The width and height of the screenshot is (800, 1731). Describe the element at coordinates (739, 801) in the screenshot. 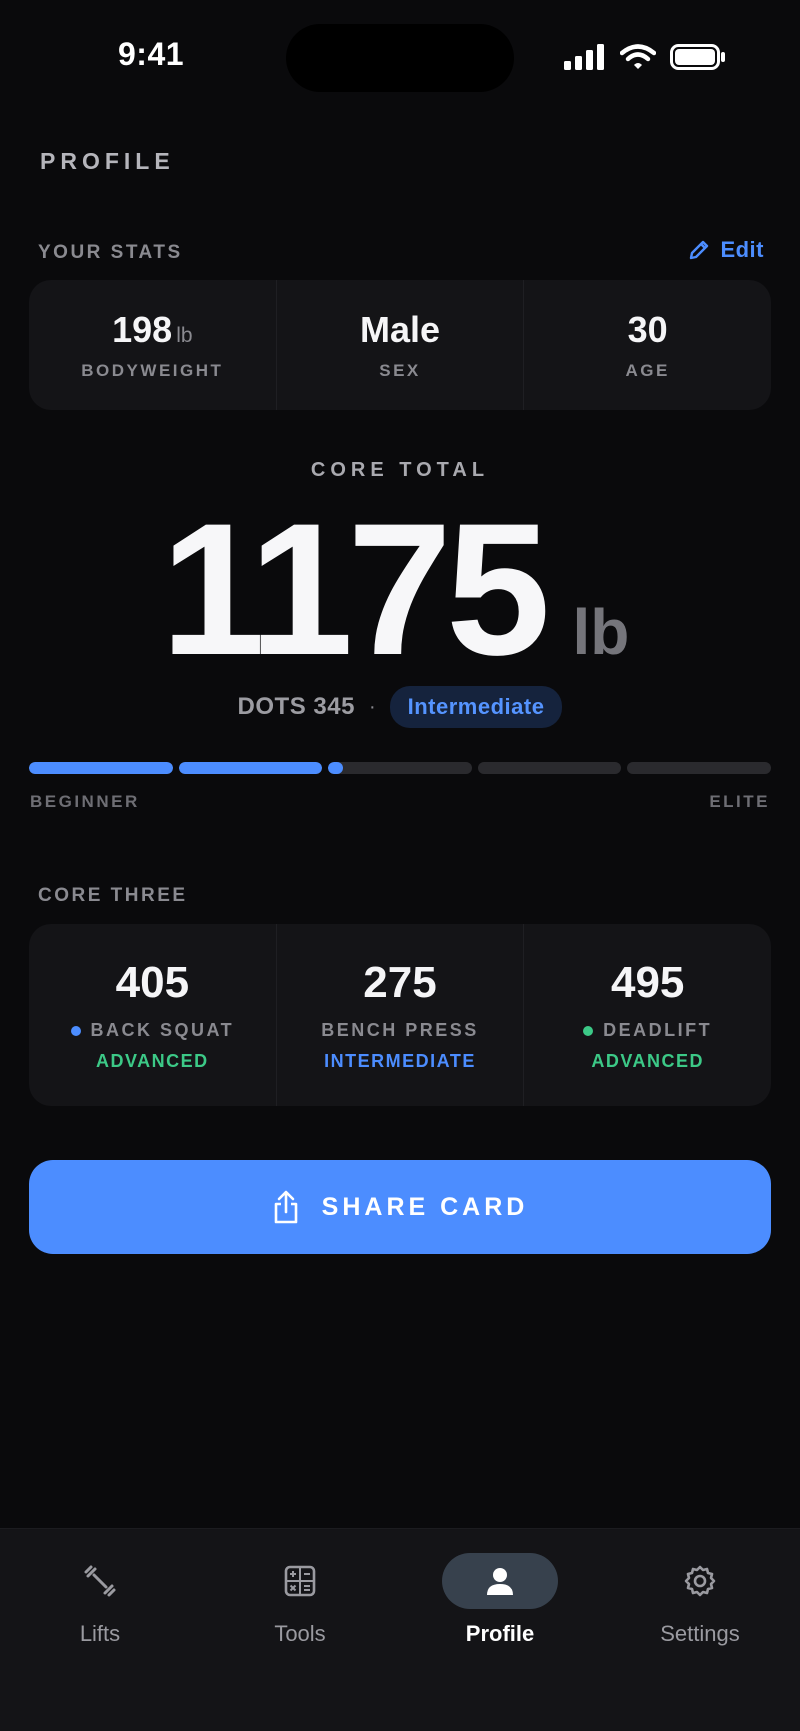

I see `progress-end-label: ELITE` at that location.